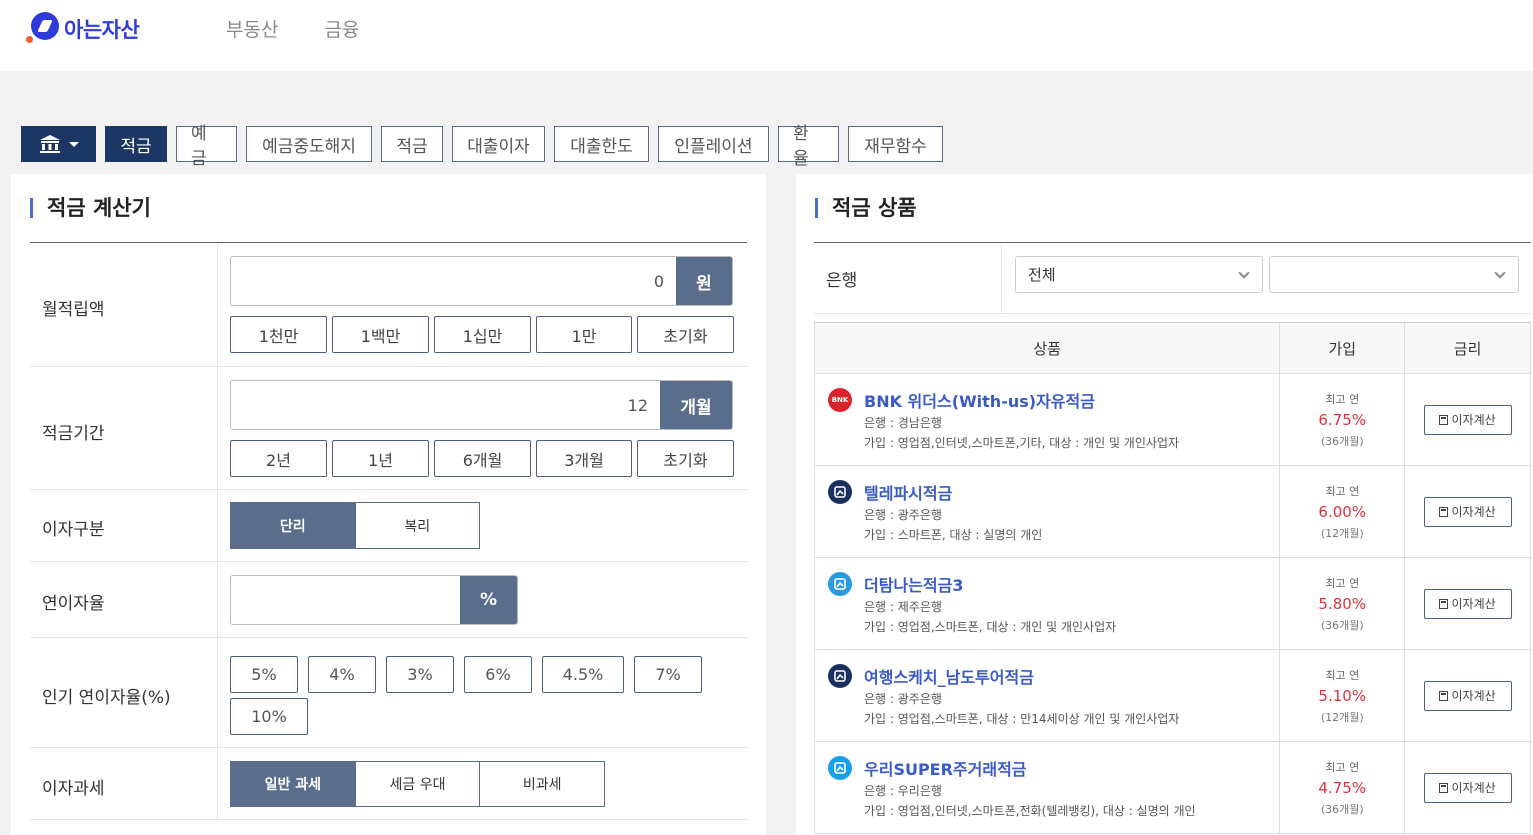  What do you see at coordinates (945, 768) in the screenshot?
I see `product-name: 우리SUPER주거래적금` at bounding box center [945, 768].